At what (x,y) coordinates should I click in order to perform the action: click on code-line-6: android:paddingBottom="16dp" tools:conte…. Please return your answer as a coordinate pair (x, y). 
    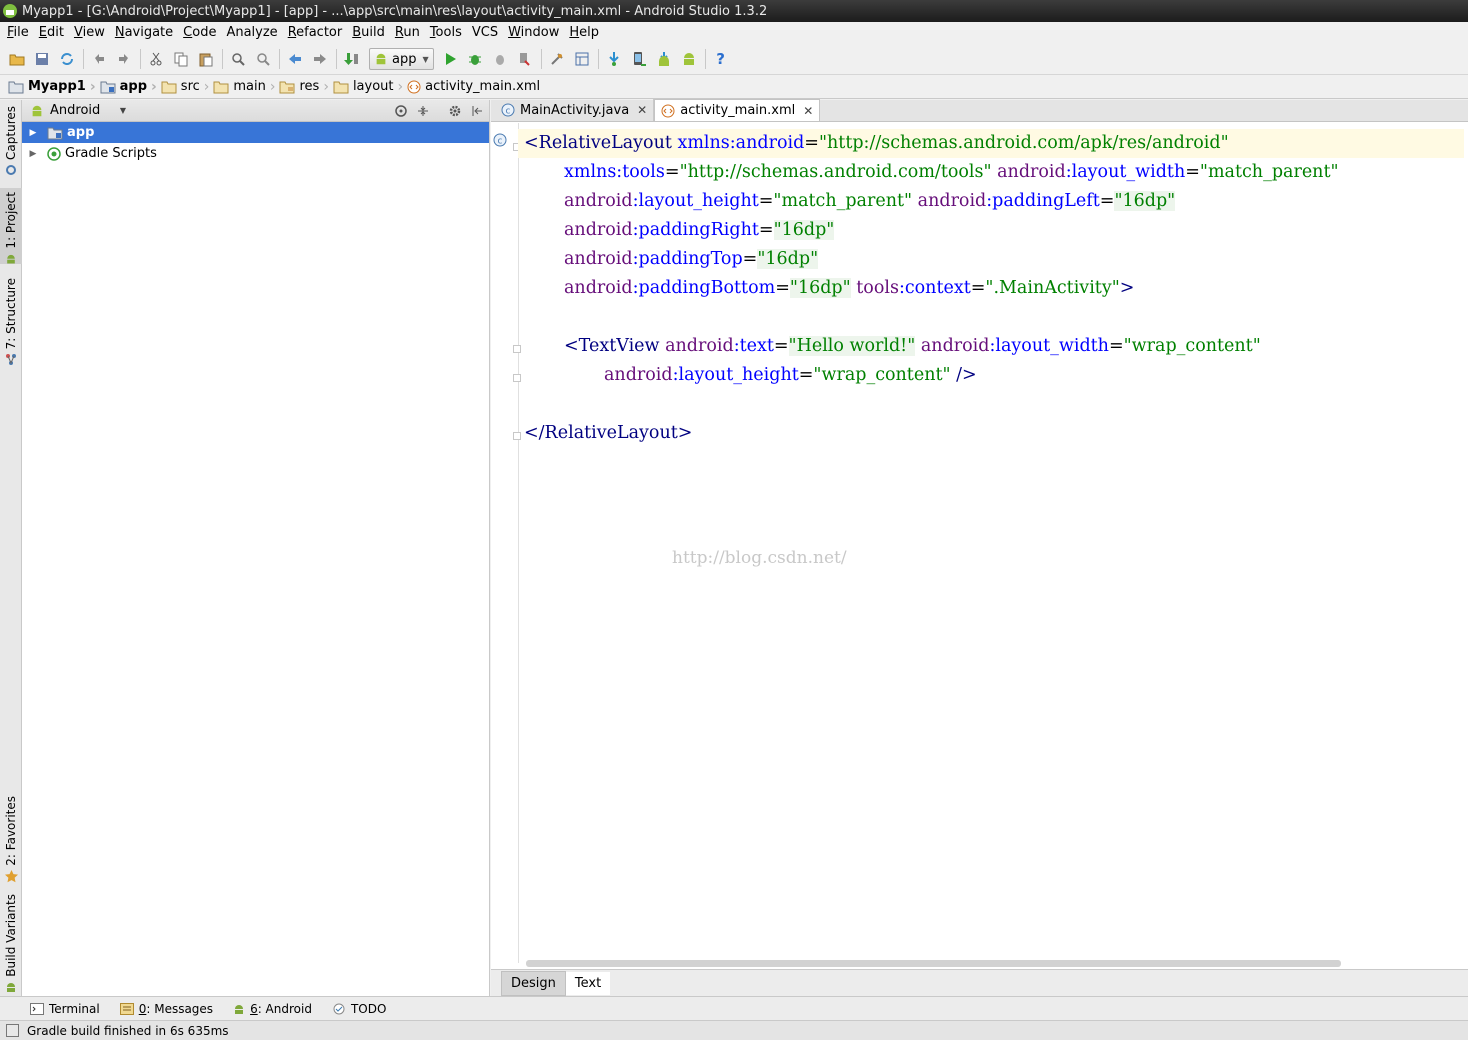
    Looking at the image, I should click on (849, 288).